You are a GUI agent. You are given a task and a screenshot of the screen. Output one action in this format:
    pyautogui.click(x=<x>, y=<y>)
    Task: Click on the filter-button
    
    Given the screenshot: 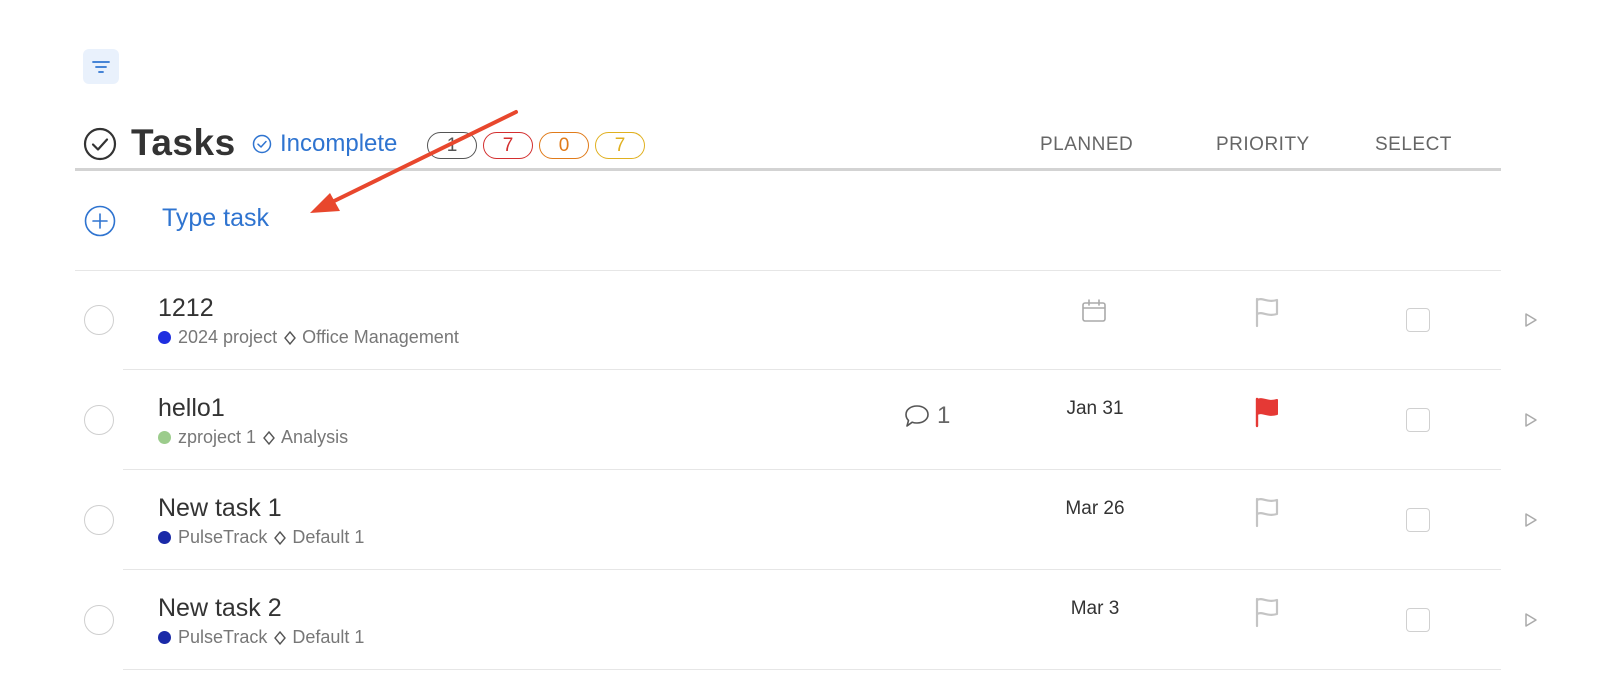 What is the action you would take?
    pyautogui.click(x=101, y=66)
    